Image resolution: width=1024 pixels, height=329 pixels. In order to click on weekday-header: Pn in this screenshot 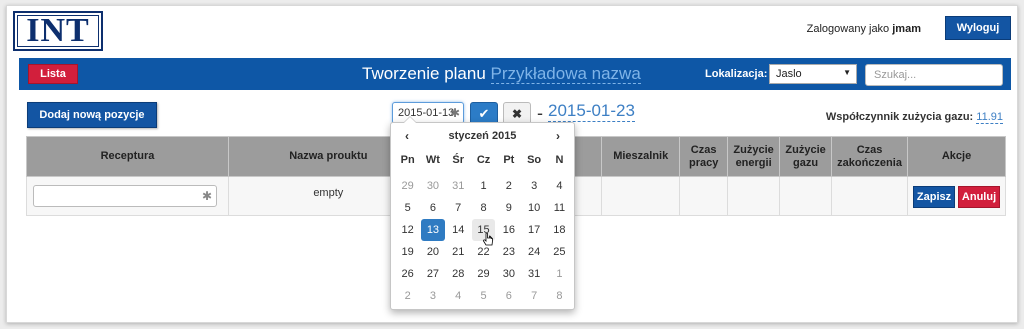, I will do `click(407, 160)`.